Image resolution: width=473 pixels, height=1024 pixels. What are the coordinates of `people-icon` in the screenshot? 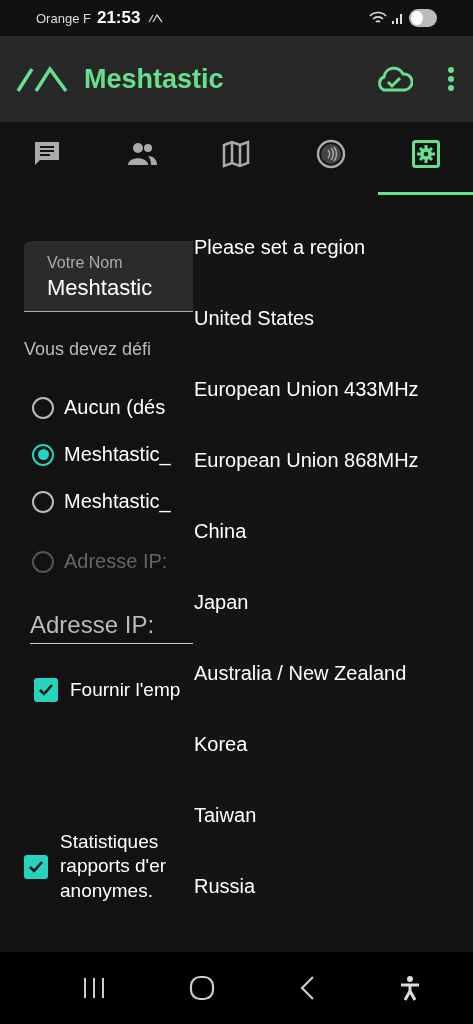 It's located at (141, 154).